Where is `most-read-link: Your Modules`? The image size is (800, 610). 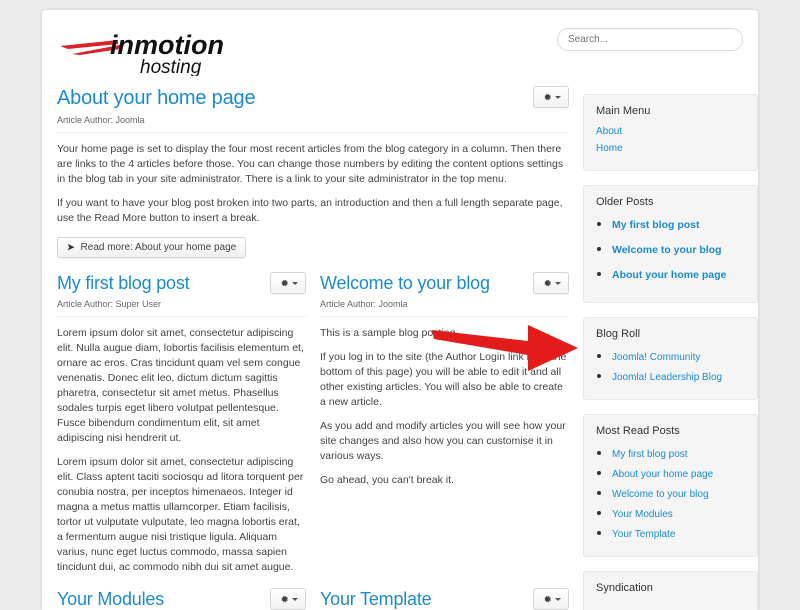
most-read-link: Your Modules is located at coordinates (642, 514).